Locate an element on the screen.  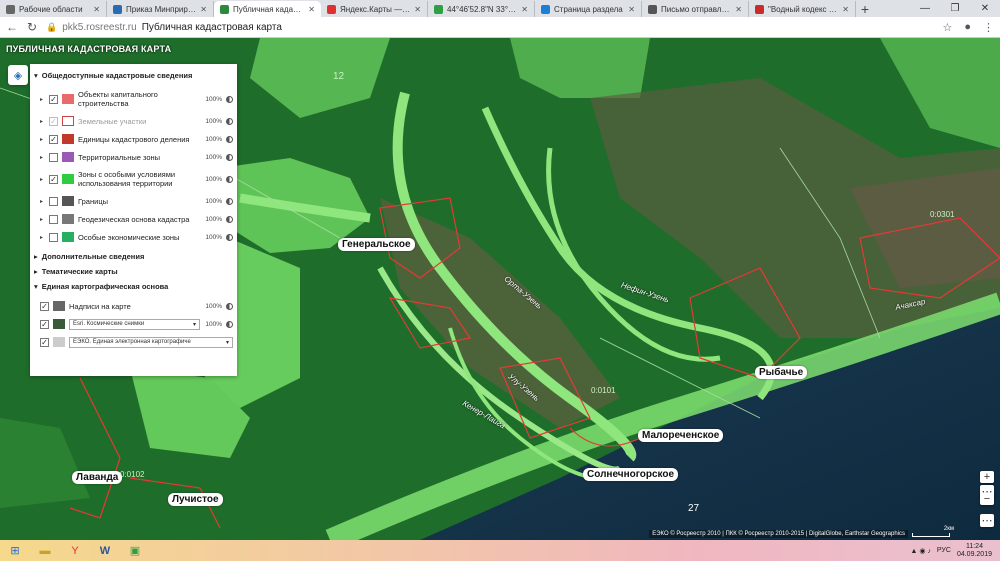
browser-tab: 44°46'52.8"N 33°55'27.1"E✕ is located at coordinates (481, 9).